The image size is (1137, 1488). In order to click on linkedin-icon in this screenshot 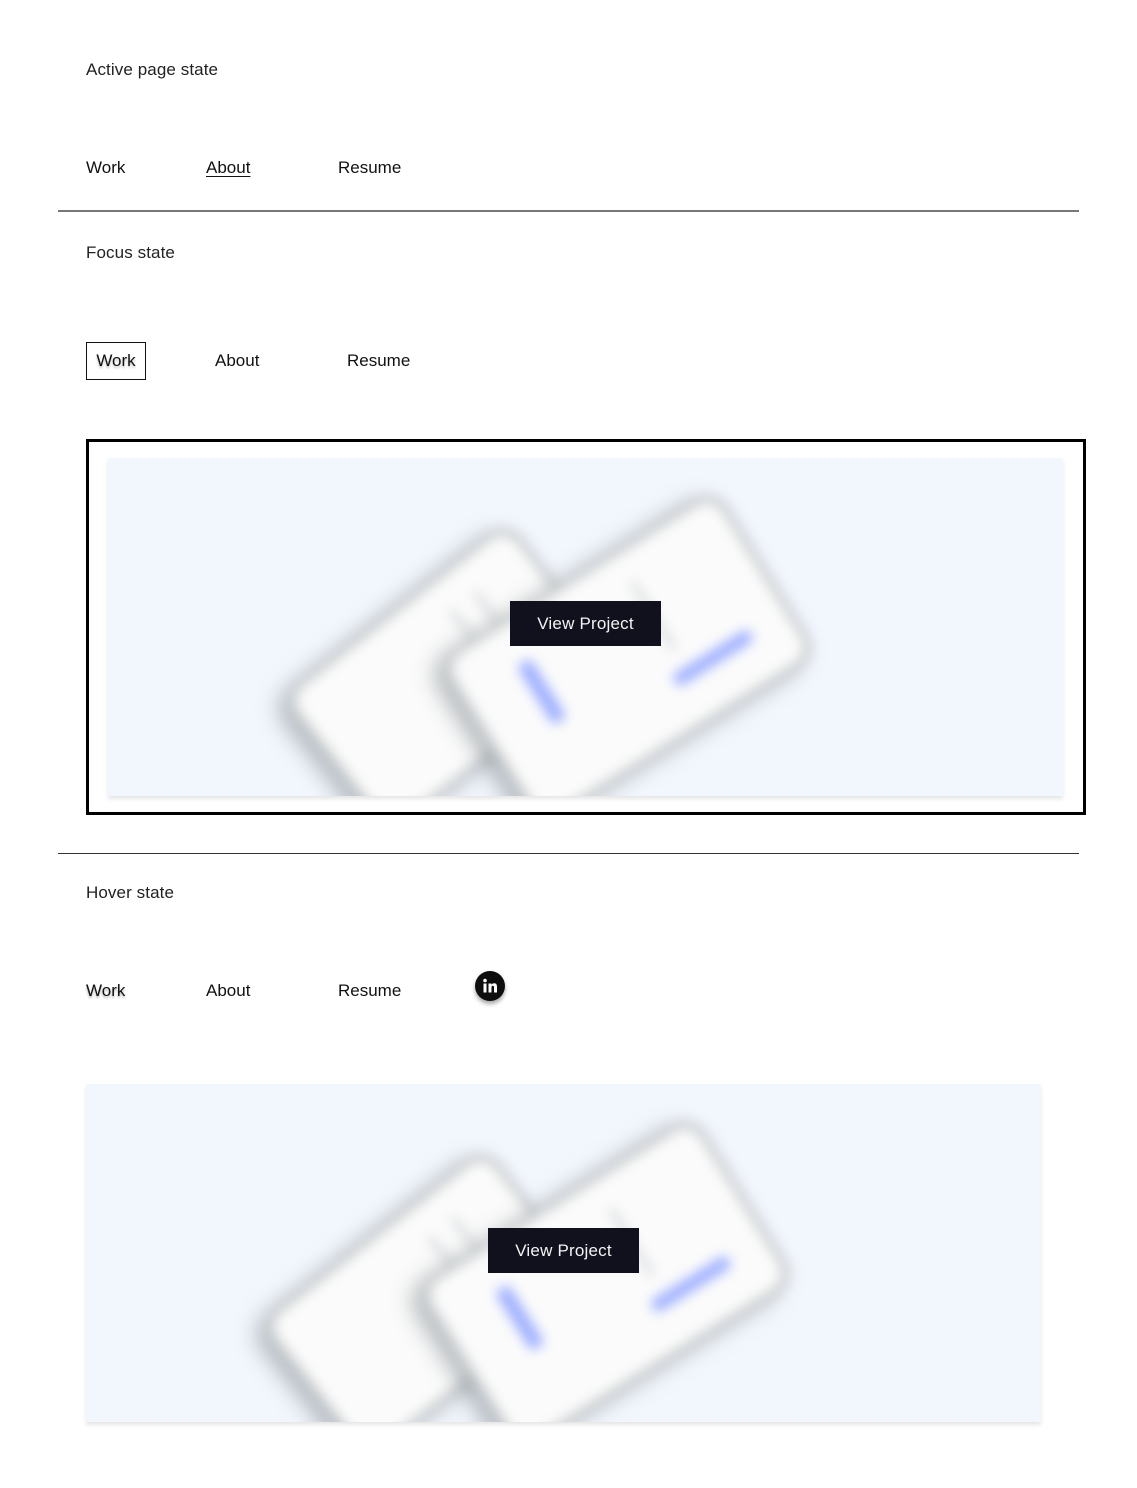, I will do `click(490, 986)`.